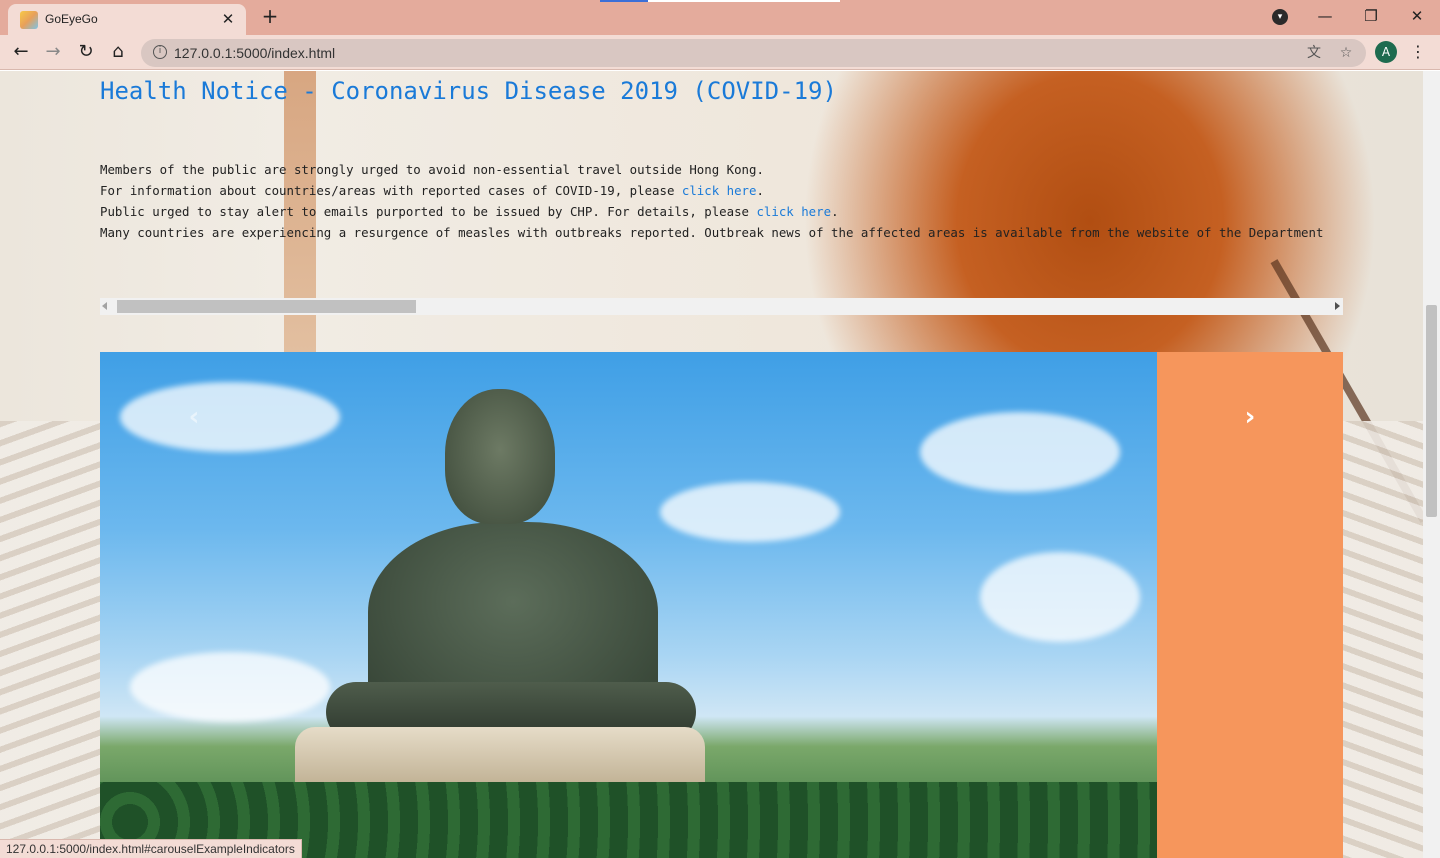 This screenshot has width=1440, height=858. I want to click on scroll-right-arrow-icon, so click(1337, 306).